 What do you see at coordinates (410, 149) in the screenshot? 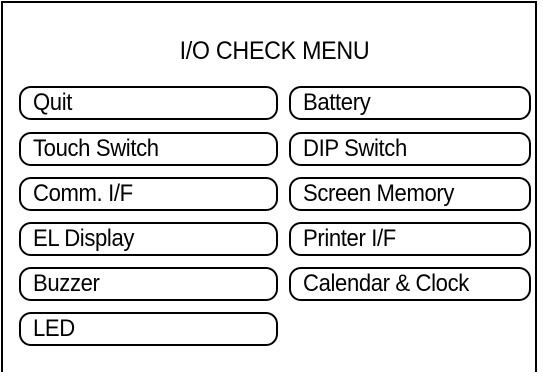
I see `dip-switch-button: DIP Switch` at bounding box center [410, 149].